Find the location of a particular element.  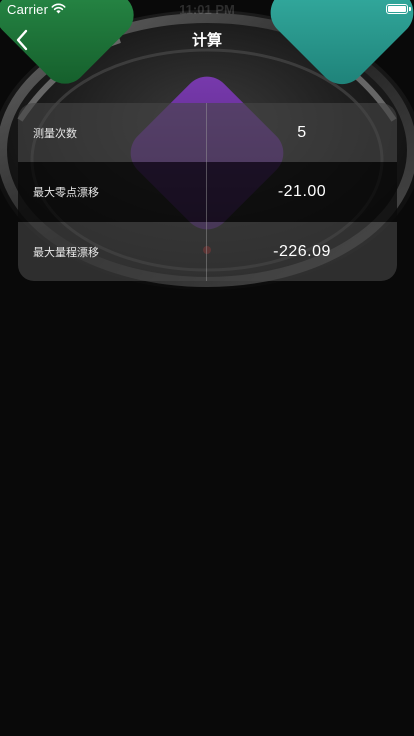

result-row-max-span-drift: 最大量程漂移 -226.09 is located at coordinates (207, 251).